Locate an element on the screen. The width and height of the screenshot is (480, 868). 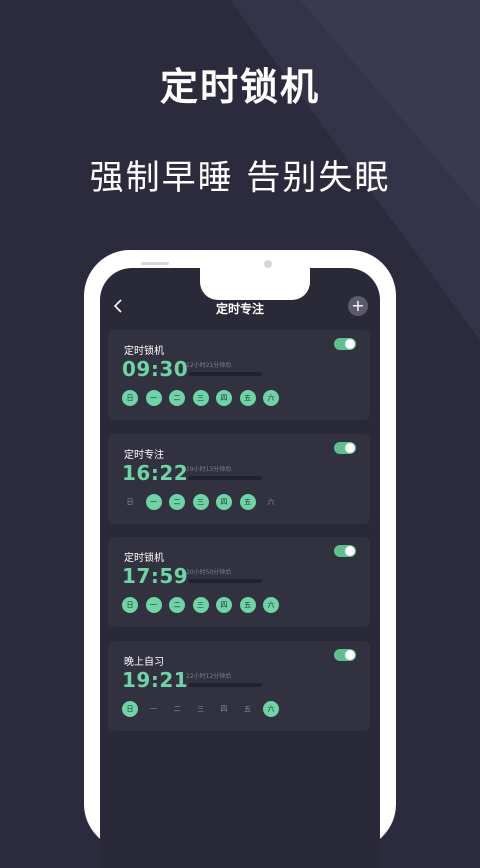
schedule-remaining: 12小时21分钟后 is located at coordinates (209, 365).